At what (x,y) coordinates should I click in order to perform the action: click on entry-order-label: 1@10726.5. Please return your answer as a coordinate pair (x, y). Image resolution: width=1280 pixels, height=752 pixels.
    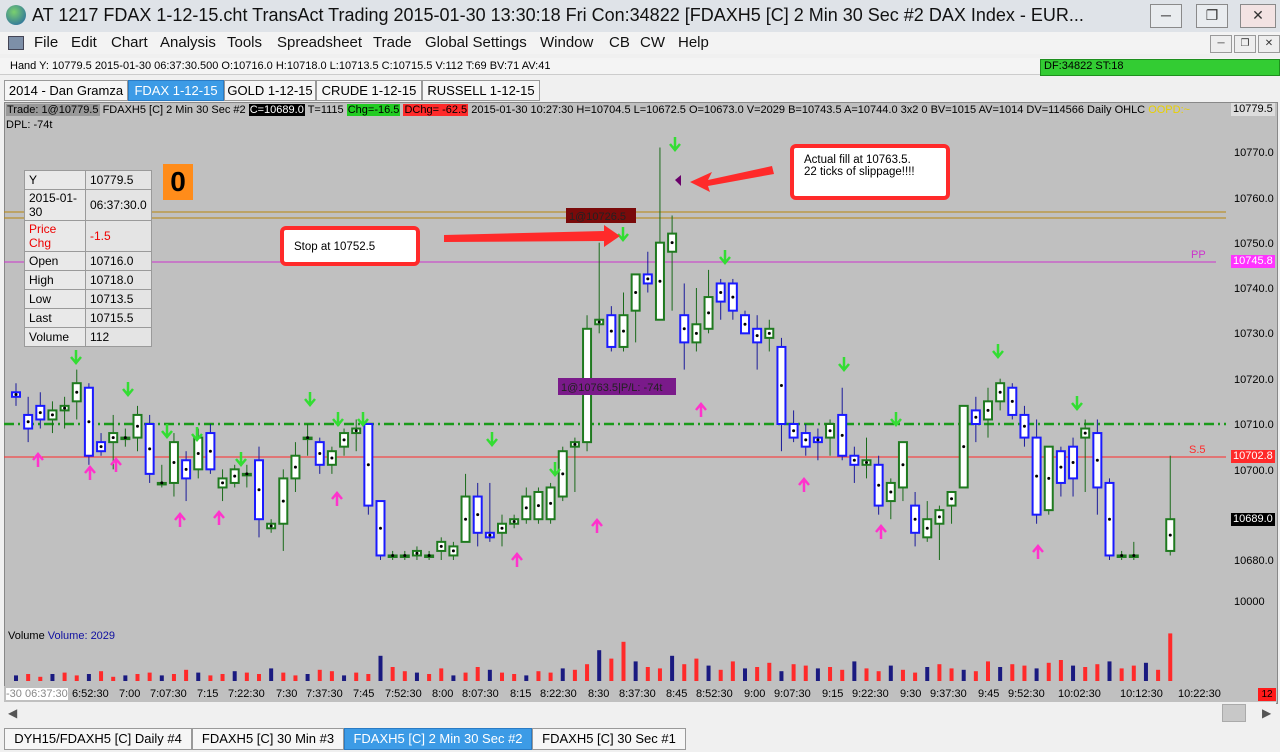
    Looking at the image, I should click on (597, 217).